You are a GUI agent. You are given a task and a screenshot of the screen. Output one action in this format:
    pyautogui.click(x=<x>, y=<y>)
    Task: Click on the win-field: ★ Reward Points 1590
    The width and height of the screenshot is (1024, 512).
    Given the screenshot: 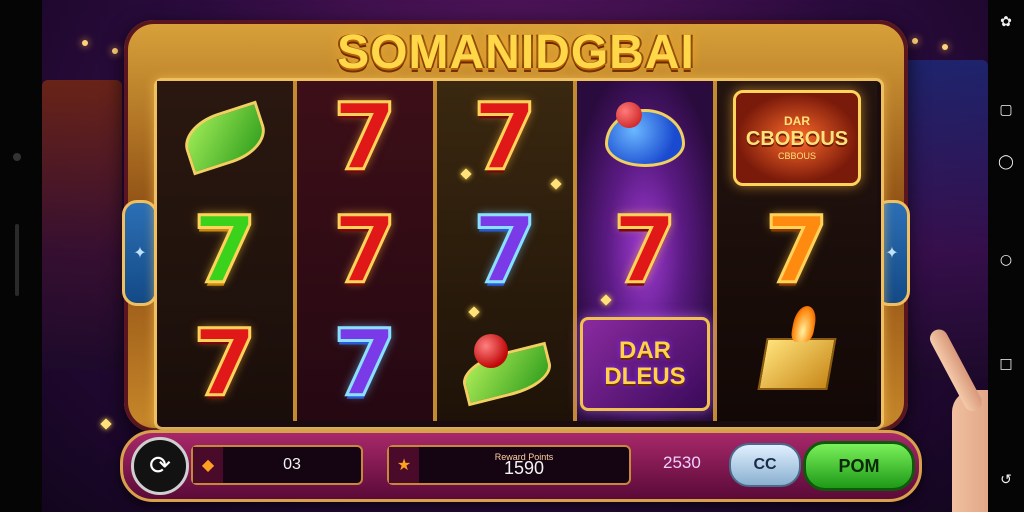 What is the action you would take?
    pyautogui.click(x=509, y=465)
    